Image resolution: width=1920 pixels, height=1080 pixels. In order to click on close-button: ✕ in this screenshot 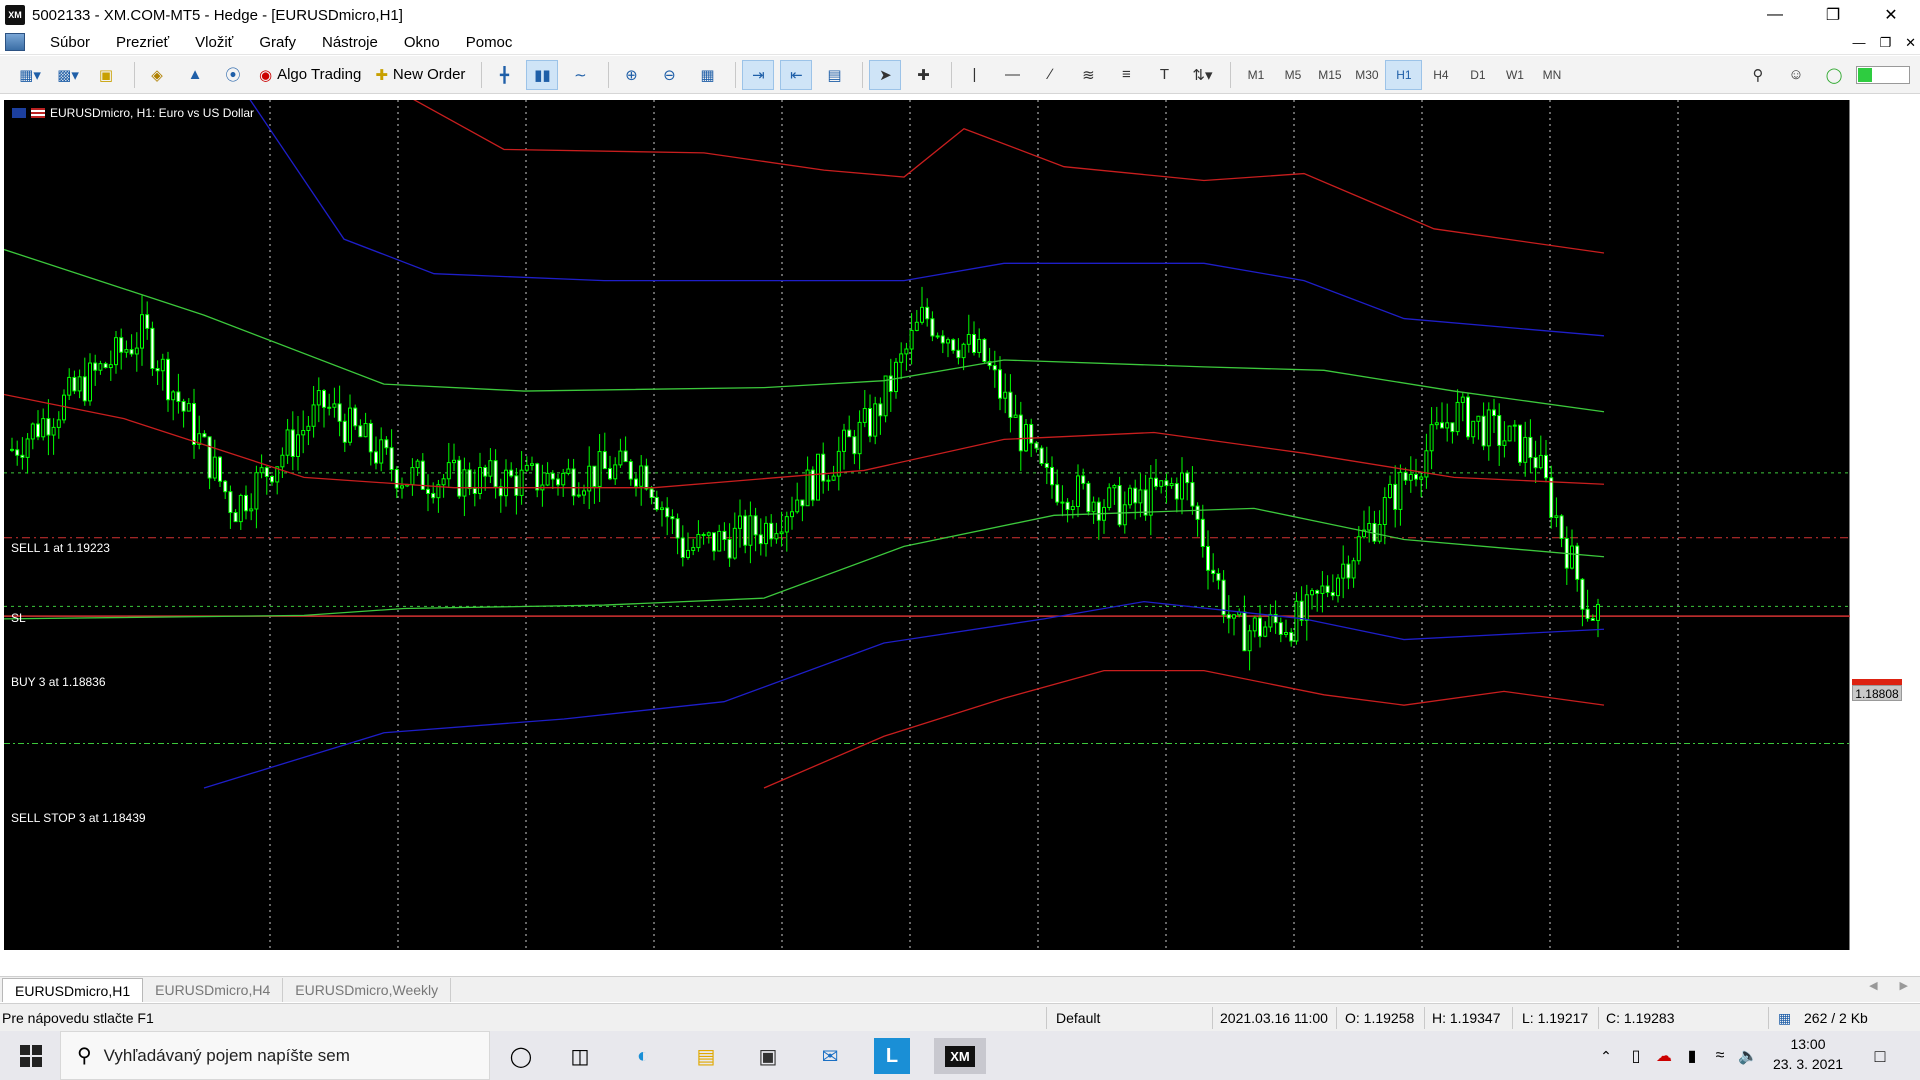, I will do `click(1891, 15)`.